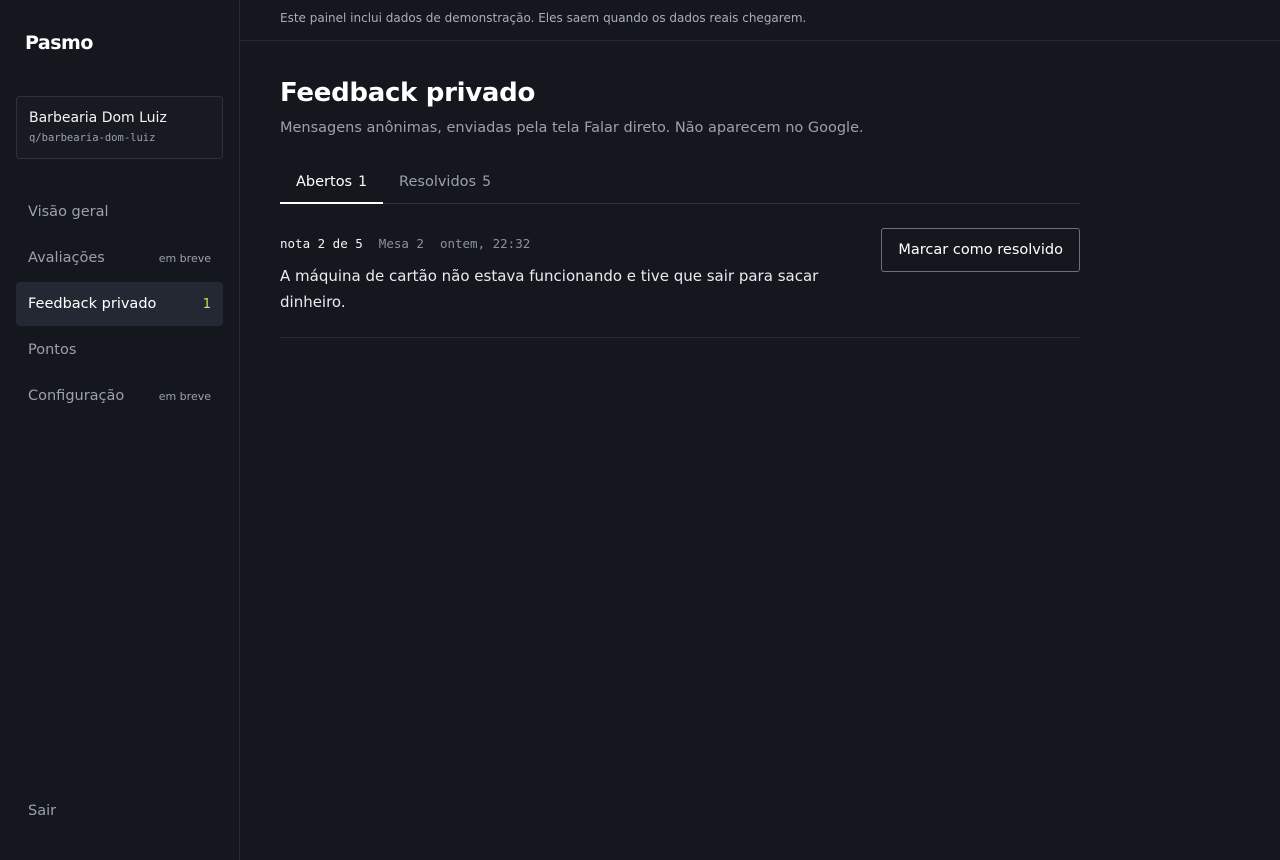 The height and width of the screenshot is (860, 1280). What do you see at coordinates (363, 182) in the screenshot?
I see `tab-count: 1` at bounding box center [363, 182].